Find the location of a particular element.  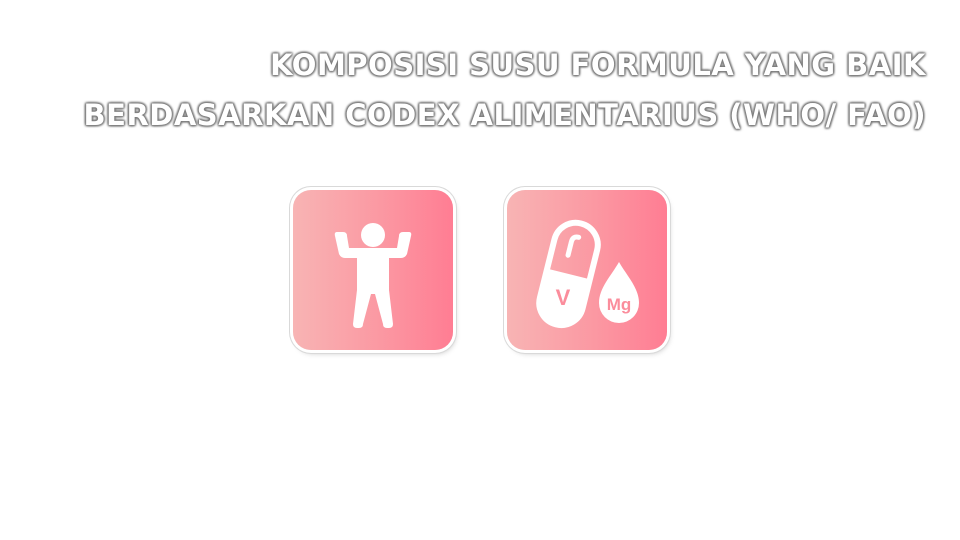

capsule-label: V is located at coordinates (563, 297).